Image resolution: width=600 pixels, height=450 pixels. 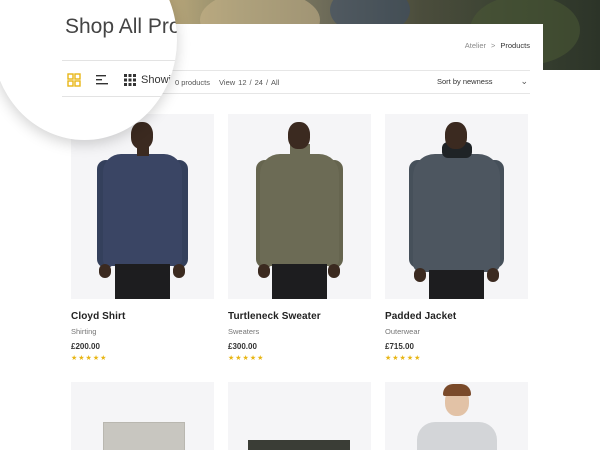 I want to click on product-card: Padded Jacket Outerwear £715.00 ★★★★★, so click(x=456, y=238).